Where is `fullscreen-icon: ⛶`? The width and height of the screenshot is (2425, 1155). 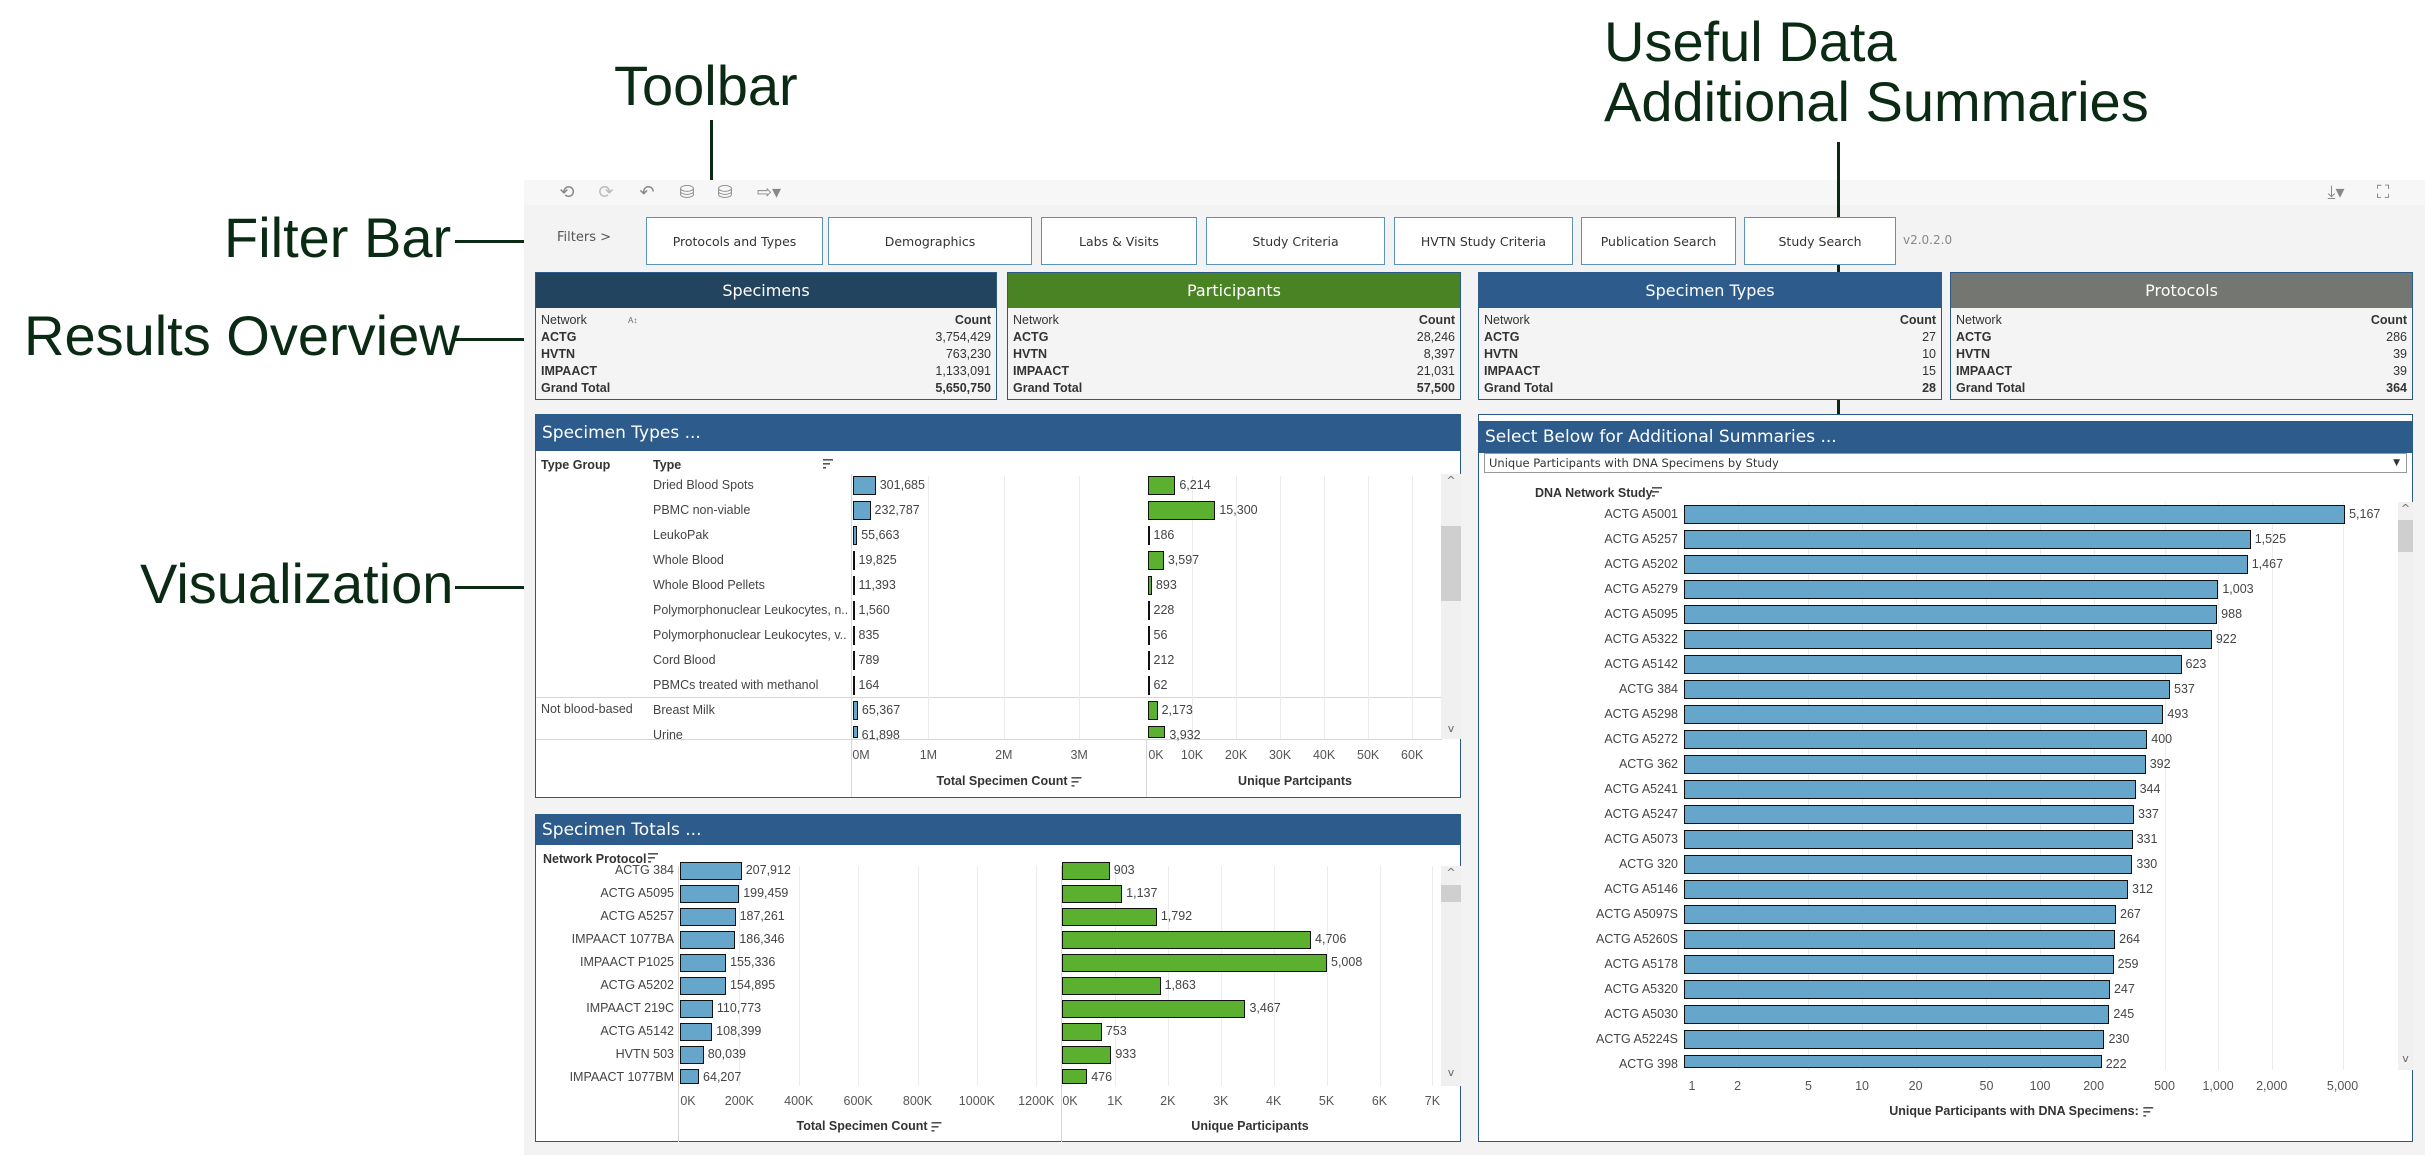
fullscreen-icon: ⛶ is located at coordinates (2383, 193).